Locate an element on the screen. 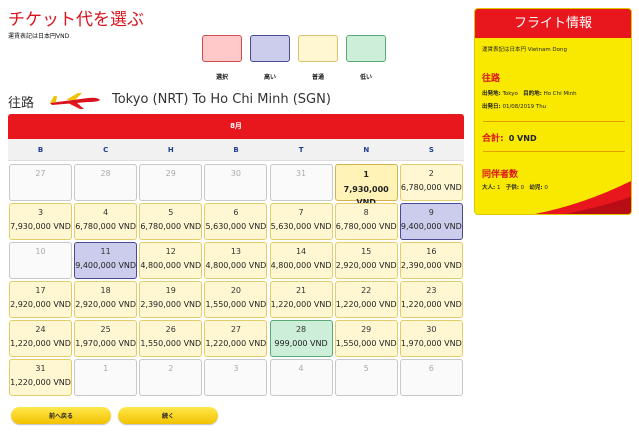 Image resolution: width=639 pixels, height=433 pixels. legend-selected: 選択 is located at coordinates (222, 58).